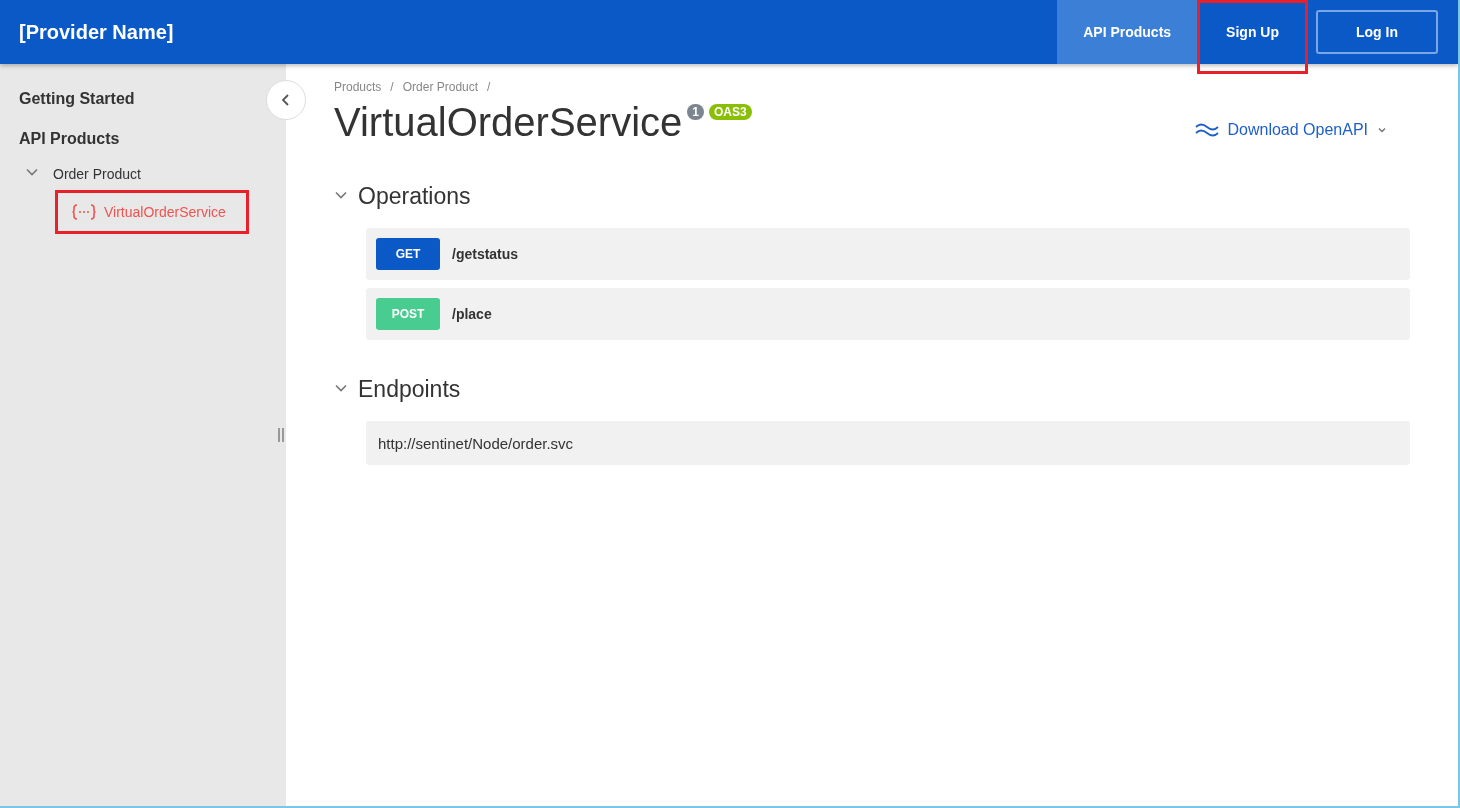 The height and width of the screenshot is (808, 1460). I want to click on chevron-left-icon, so click(286, 100).